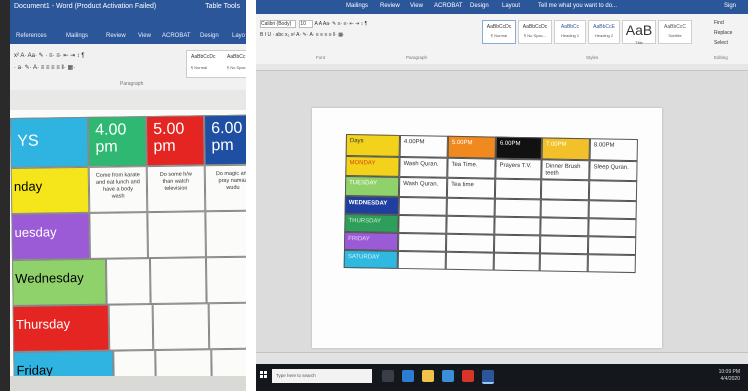  Describe the element at coordinates (49, 55) in the screenshot. I see `font-controls: x² A· Aa· ✎ · ≡· ≡· ⇤ ⇥ ↕ ¶` at that location.